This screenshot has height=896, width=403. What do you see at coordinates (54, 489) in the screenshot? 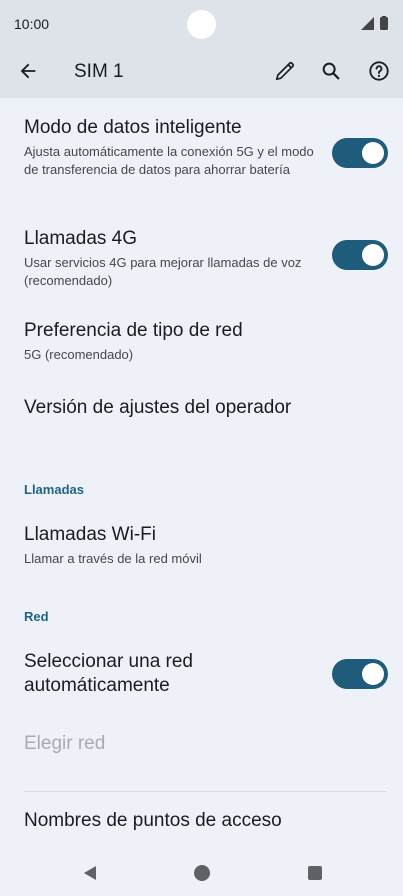
I see `section-header-calls: Llamadas` at bounding box center [54, 489].